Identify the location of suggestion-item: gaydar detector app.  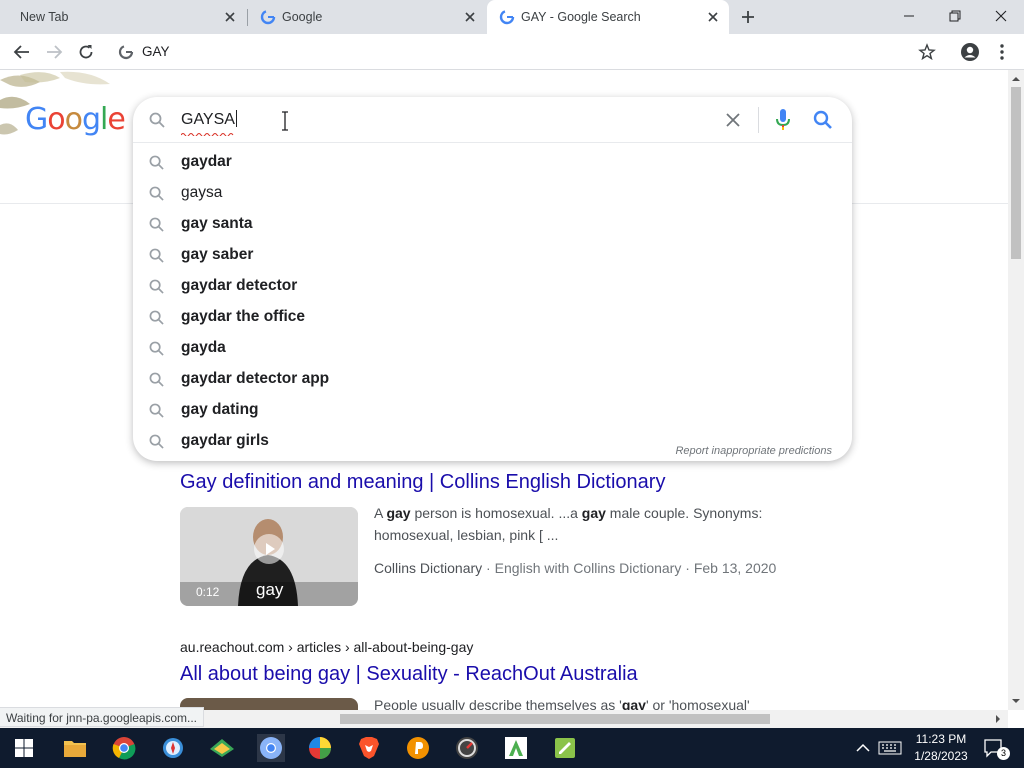
(492, 379).